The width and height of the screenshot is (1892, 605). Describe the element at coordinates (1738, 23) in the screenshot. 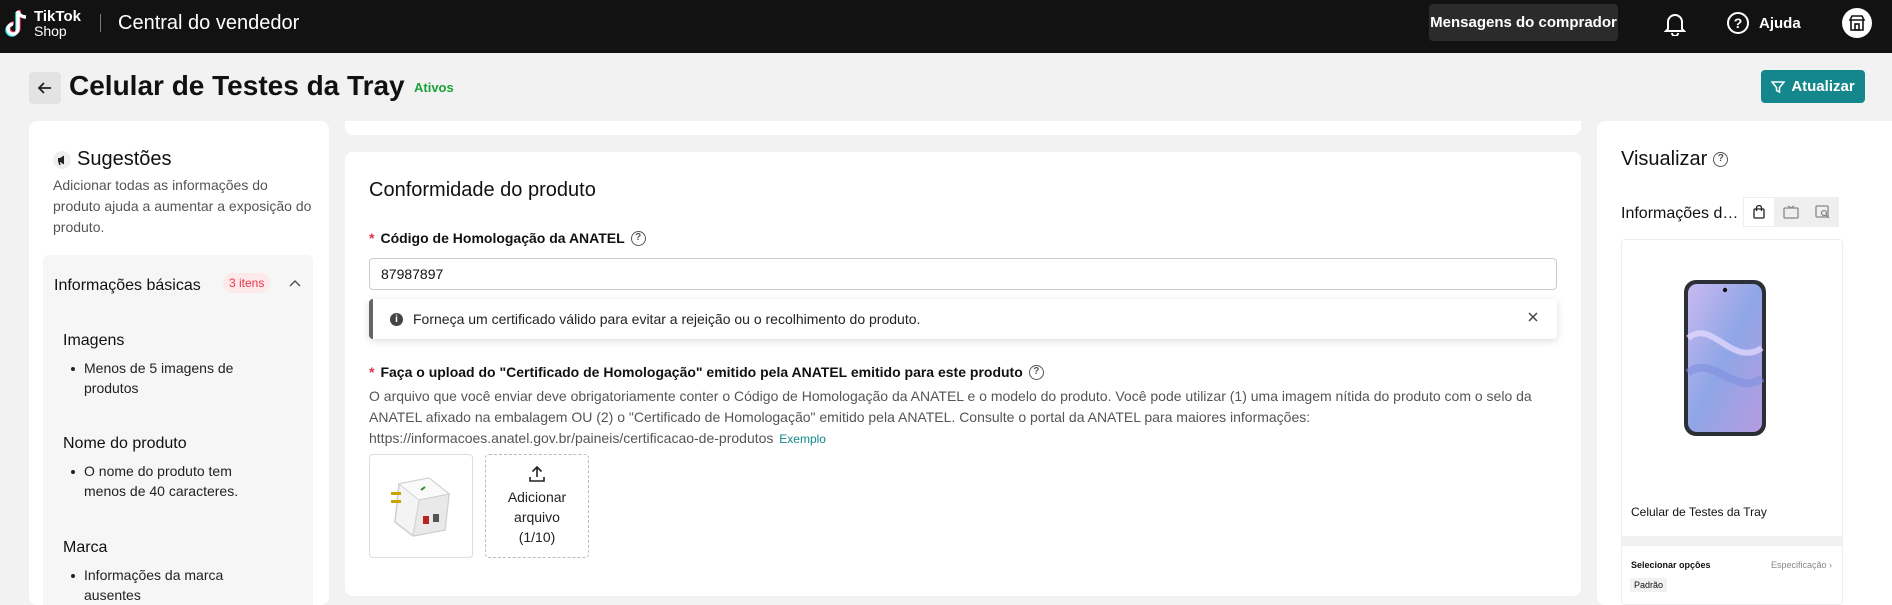

I see `help-circle-icon: ?` at that location.